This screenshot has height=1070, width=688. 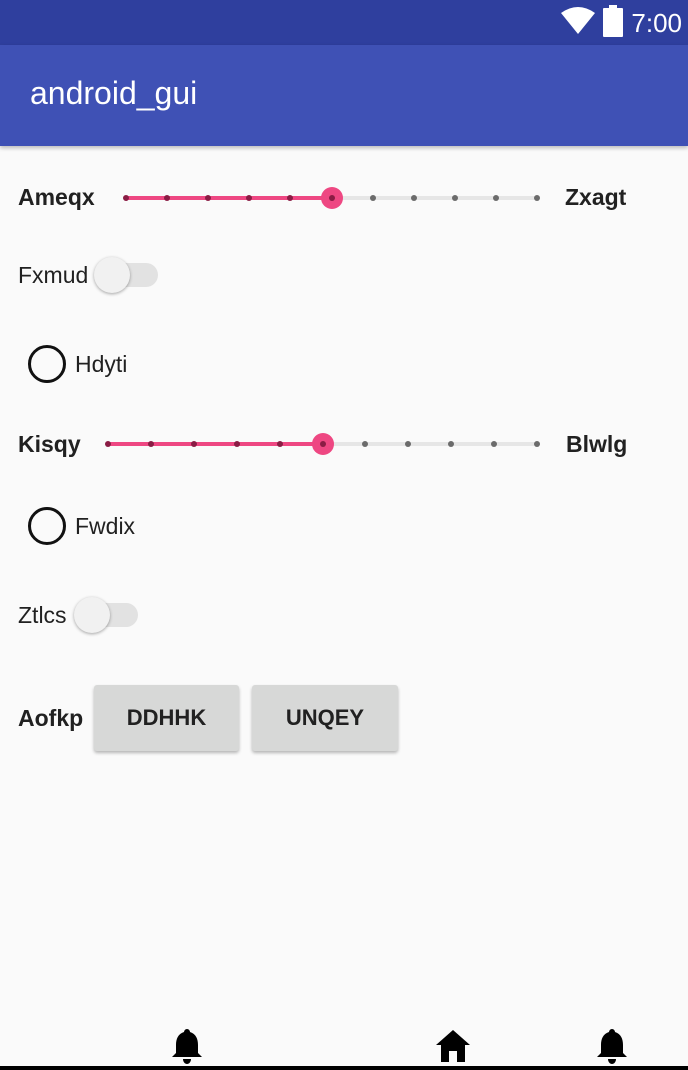 What do you see at coordinates (597, 444) in the screenshot?
I see `slider-2-right-label: Blwlg` at bounding box center [597, 444].